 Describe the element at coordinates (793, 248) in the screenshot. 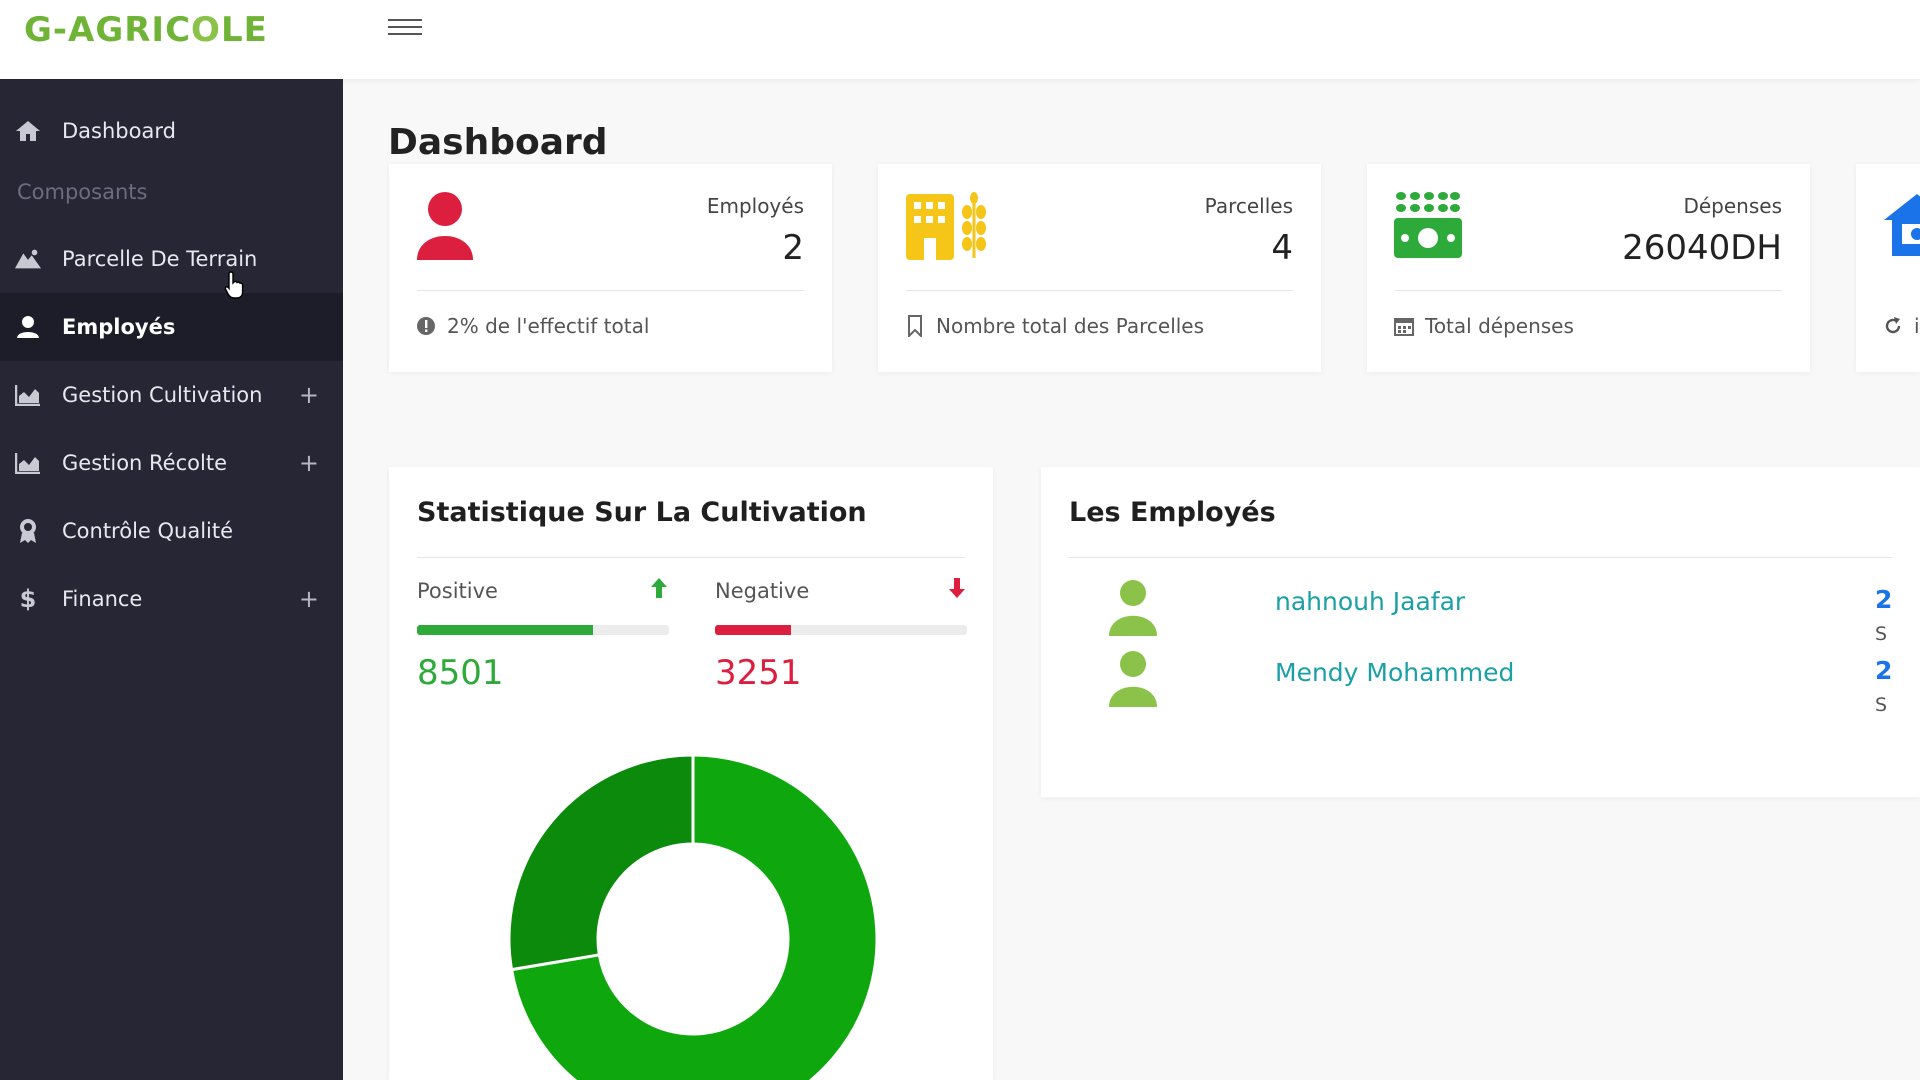

I see `stat-value: 2` at that location.